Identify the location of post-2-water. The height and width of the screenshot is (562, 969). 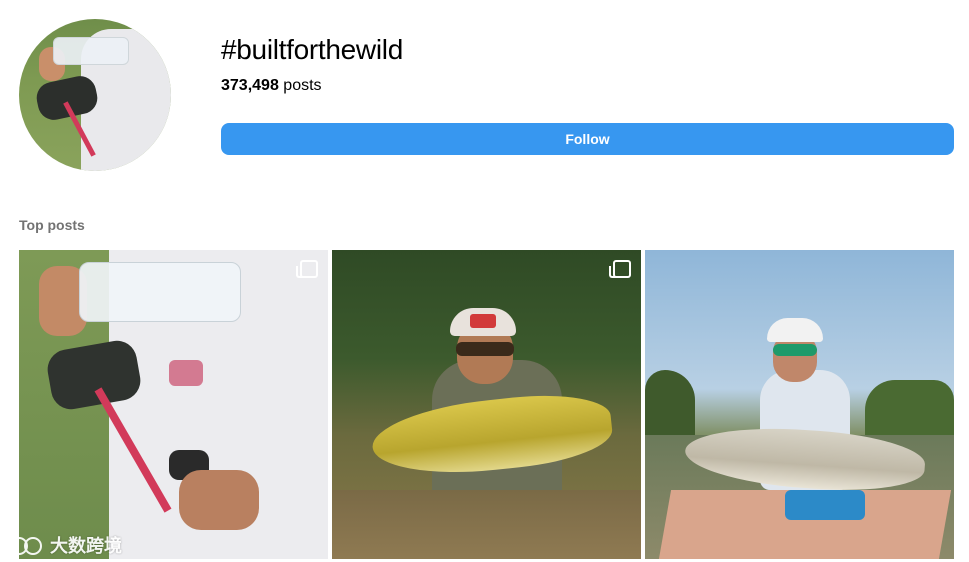
(486, 524).